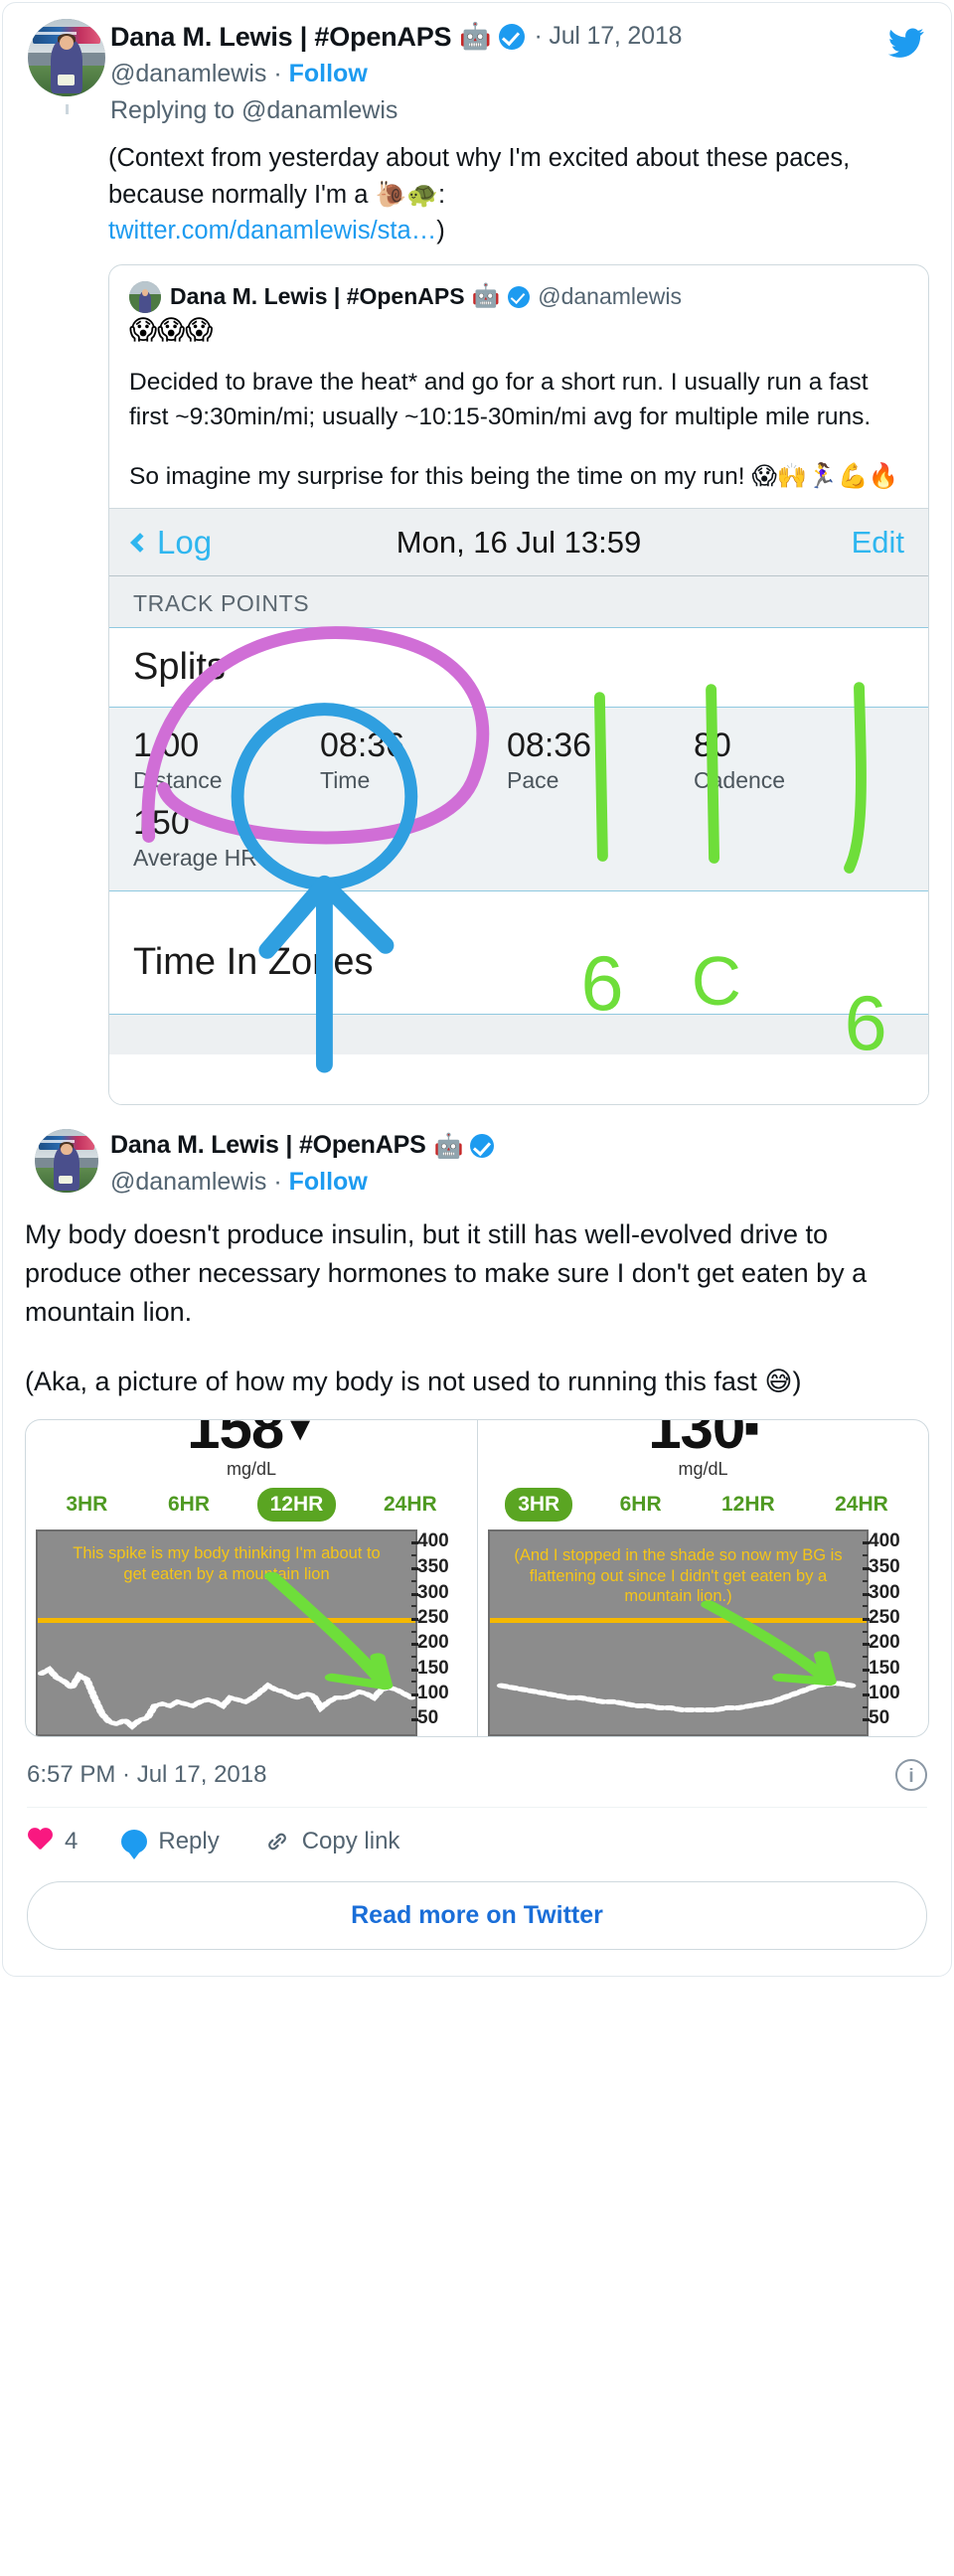 The width and height of the screenshot is (954, 2576). I want to click on avatar, so click(66, 57).